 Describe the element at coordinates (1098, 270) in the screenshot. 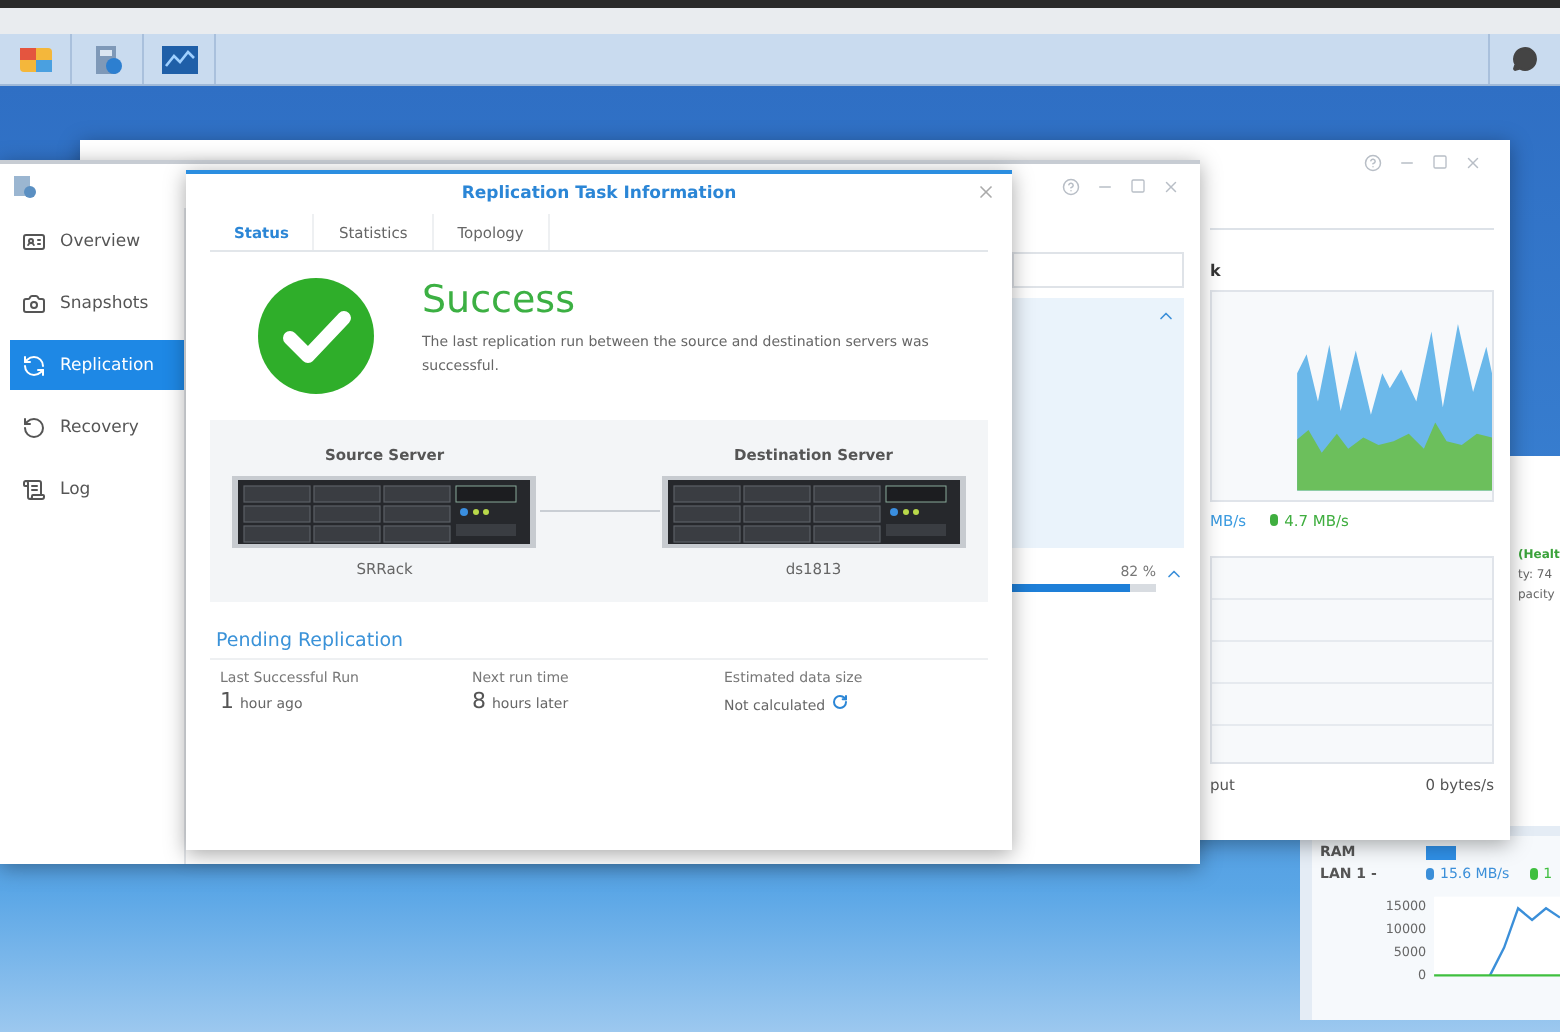

I see `search-field` at that location.